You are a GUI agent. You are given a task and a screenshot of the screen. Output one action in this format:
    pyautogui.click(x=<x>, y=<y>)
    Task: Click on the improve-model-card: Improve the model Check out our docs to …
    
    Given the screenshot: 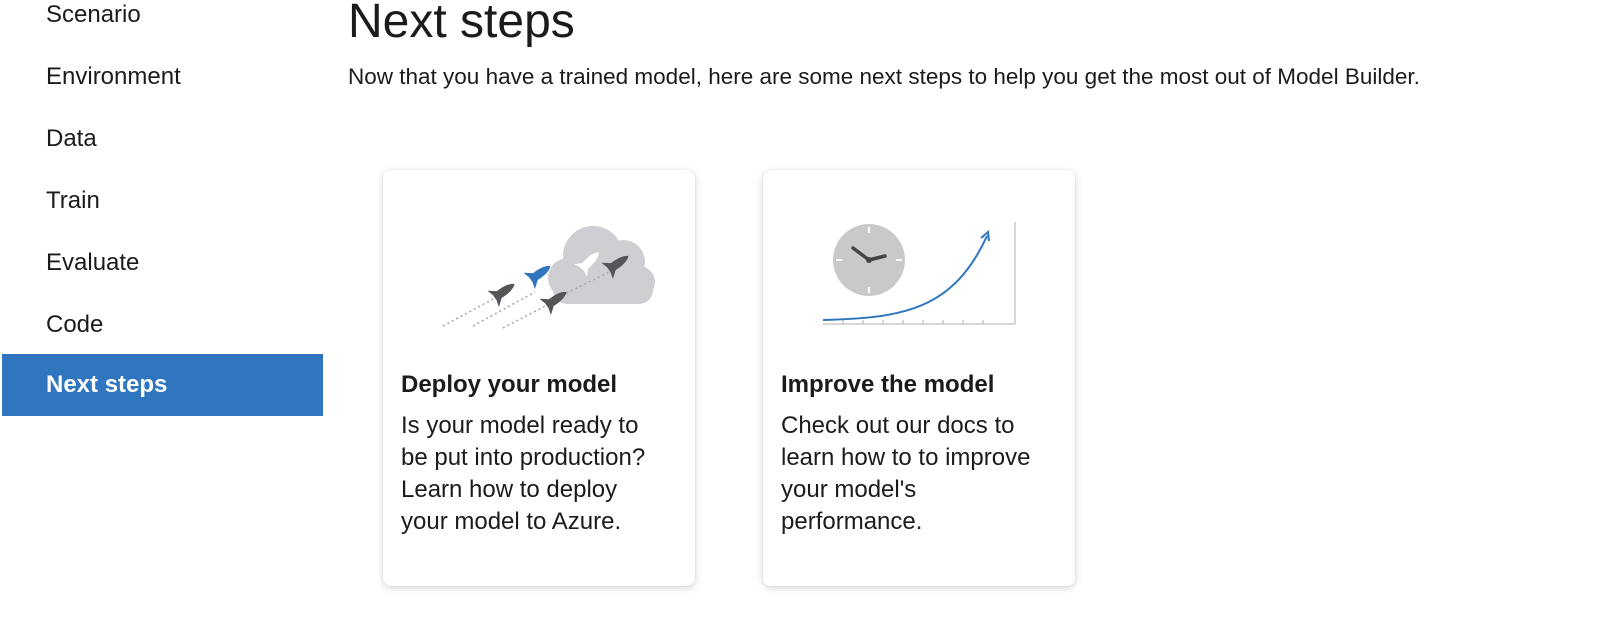 What is the action you would take?
    pyautogui.click(x=919, y=378)
    